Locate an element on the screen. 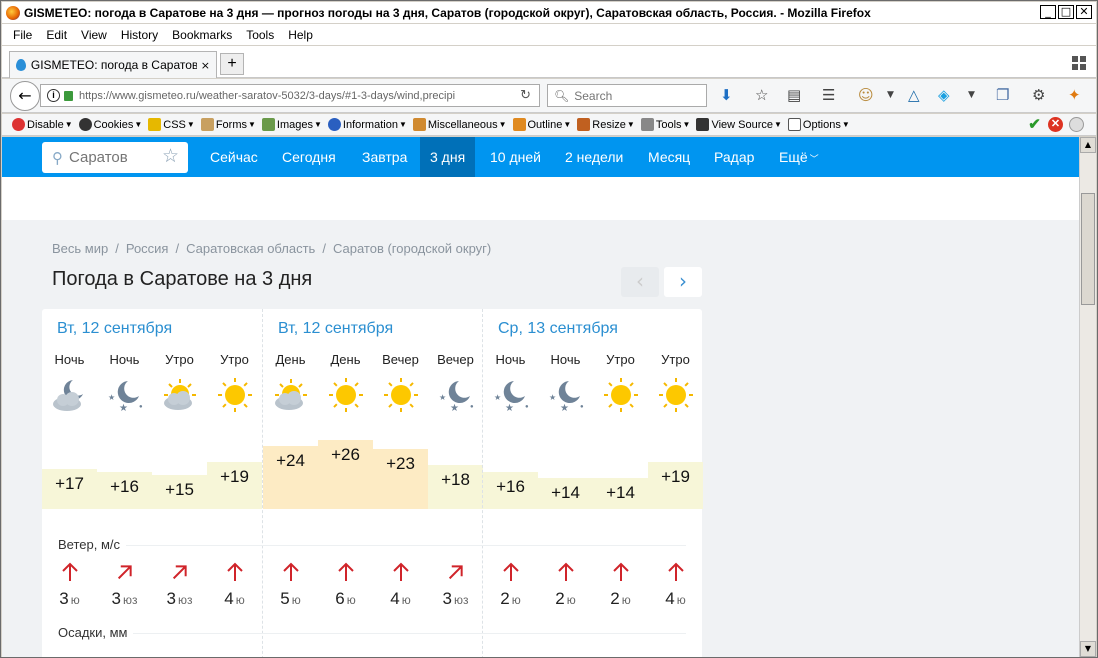 The image size is (1098, 658). new-tab-button: + is located at coordinates (232, 64).